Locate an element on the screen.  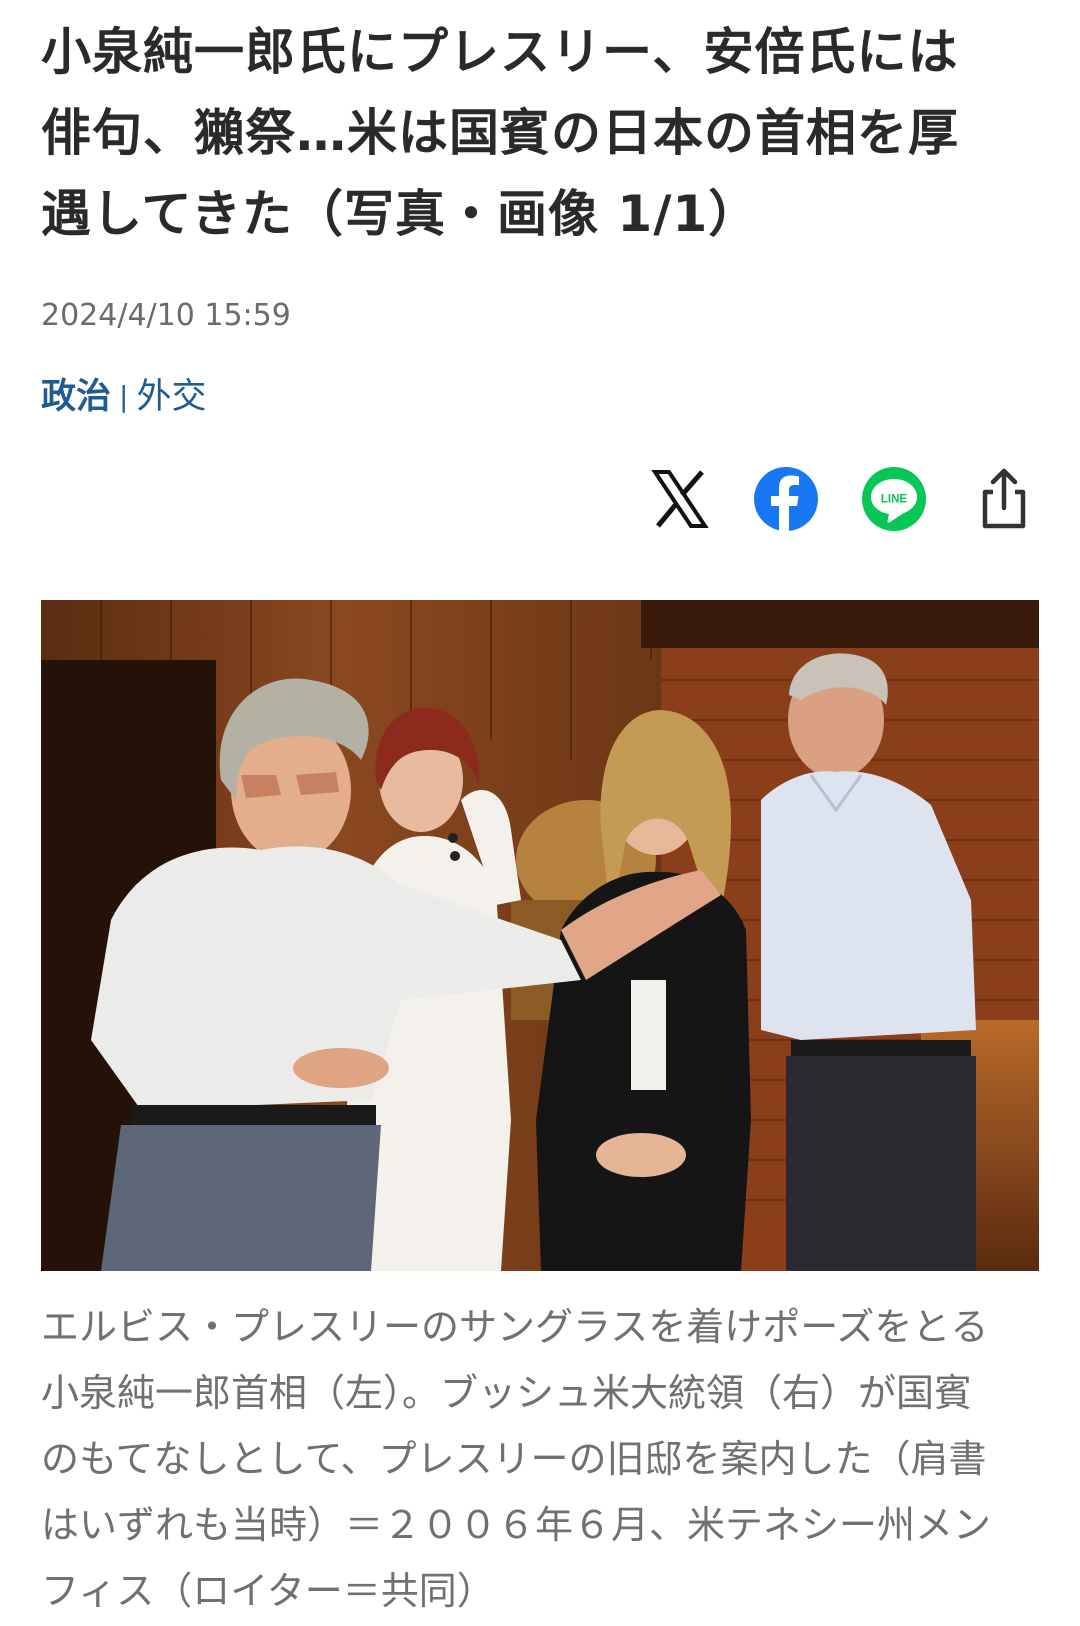
publish-timestamp: 2024/4/10 15:59 is located at coordinates (166, 315).